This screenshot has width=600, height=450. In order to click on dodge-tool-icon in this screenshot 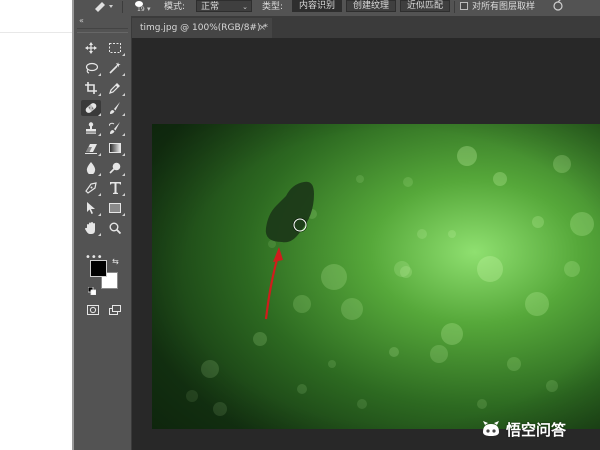, I will do `click(115, 168)`.